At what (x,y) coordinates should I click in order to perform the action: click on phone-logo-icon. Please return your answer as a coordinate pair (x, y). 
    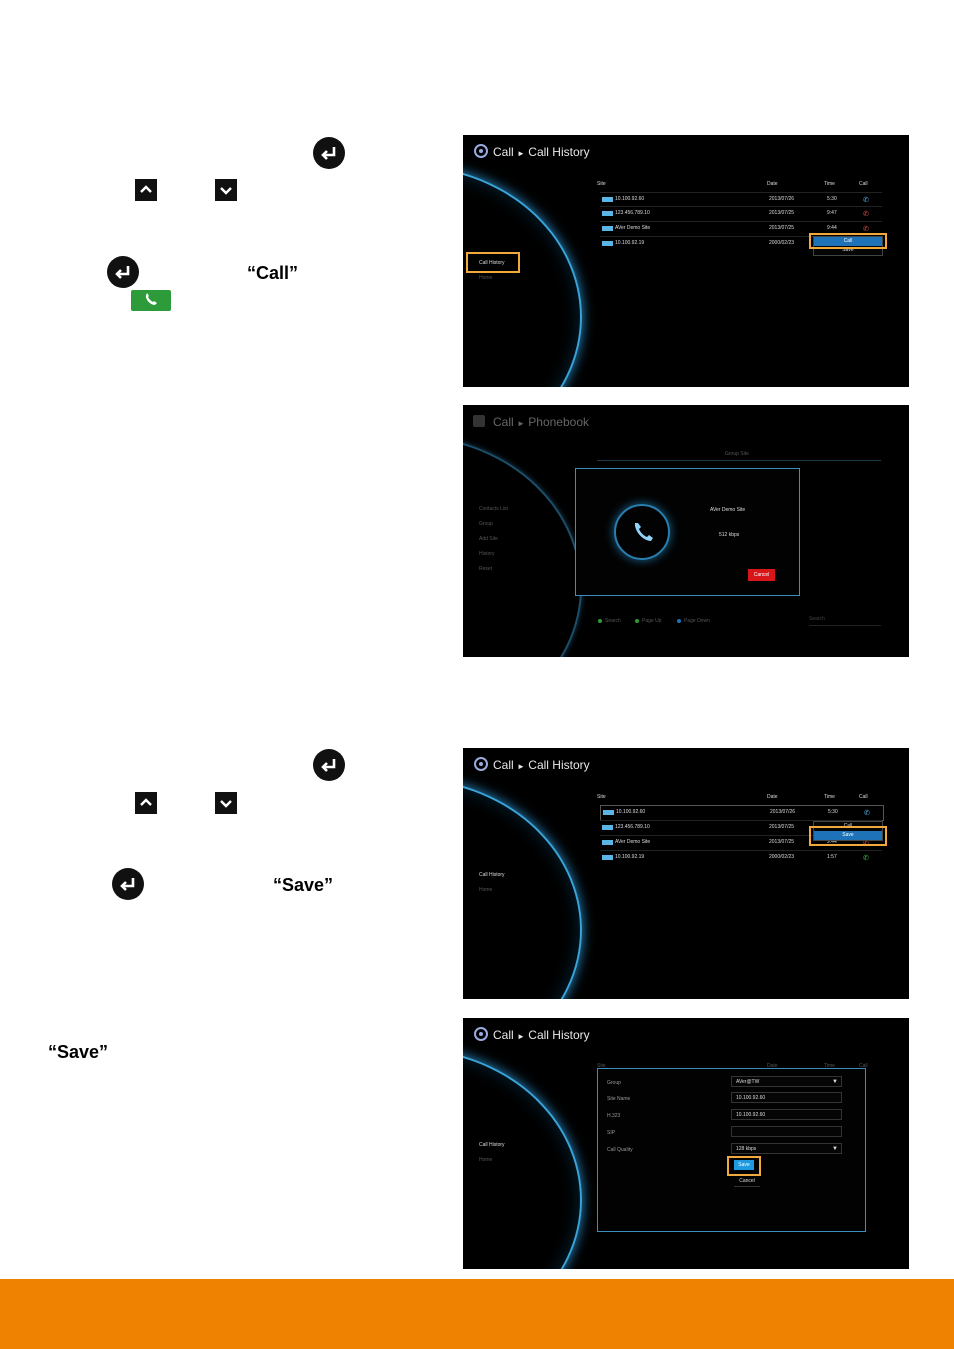
    Looking at the image, I should click on (481, 151).